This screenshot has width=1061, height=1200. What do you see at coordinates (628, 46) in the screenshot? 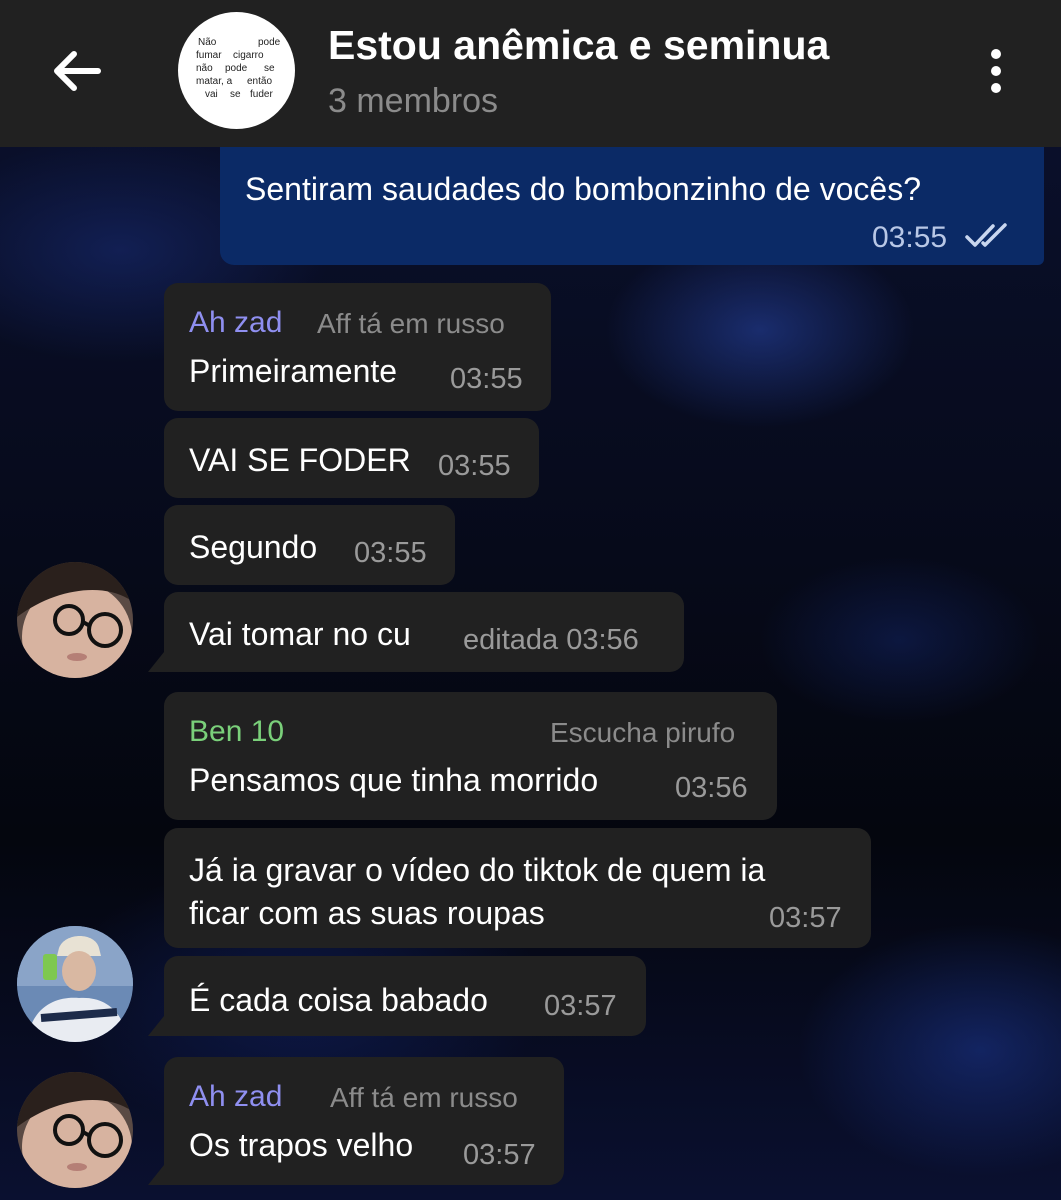
I see `chat-title: Estou anêmica e seminua` at bounding box center [628, 46].